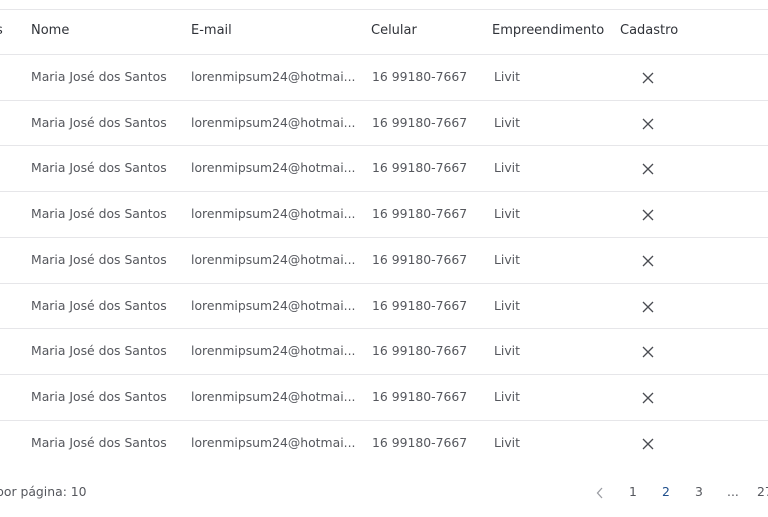 Image resolution: width=768 pixels, height=517 pixels. I want to click on pagination: por página: 10 1 2 3 ... 27, so click(384, 494).